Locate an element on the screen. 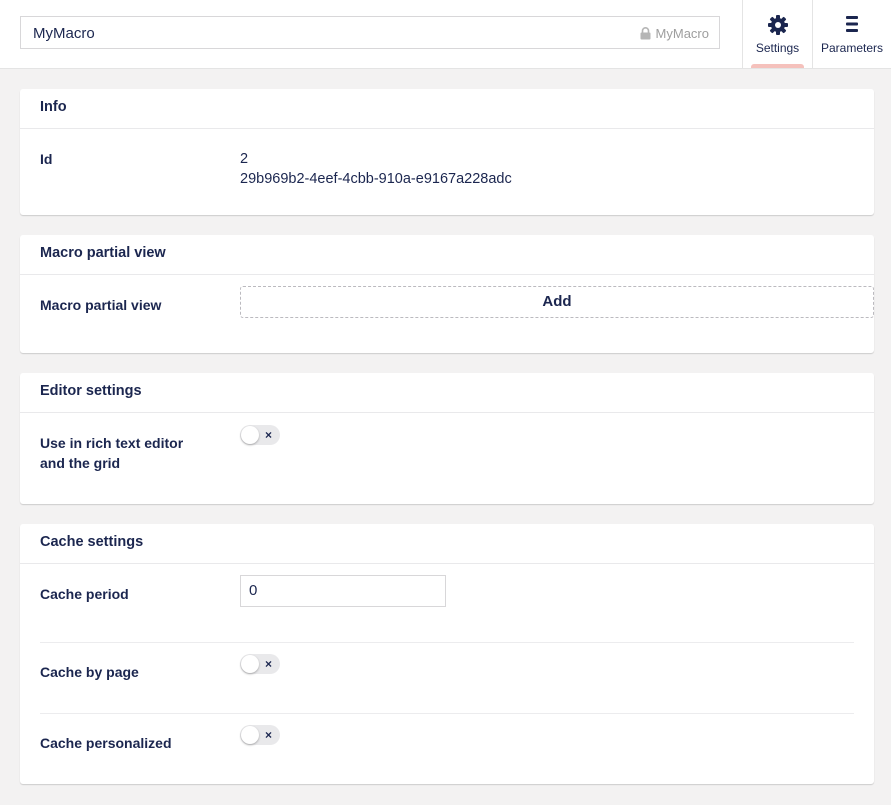 Image resolution: width=891 pixels, height=805 pixels. cache-personalized-toggle: × is located at coordinates (260, 735).